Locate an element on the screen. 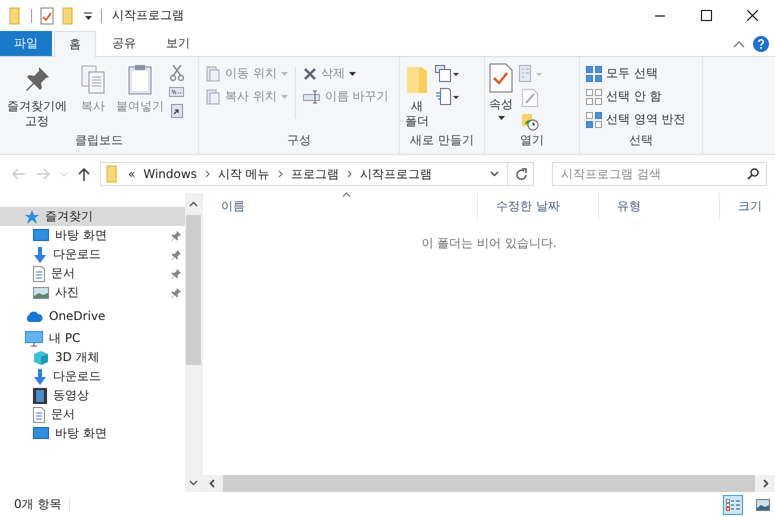  scroll-up-icon is located at coordinates (193, 204).